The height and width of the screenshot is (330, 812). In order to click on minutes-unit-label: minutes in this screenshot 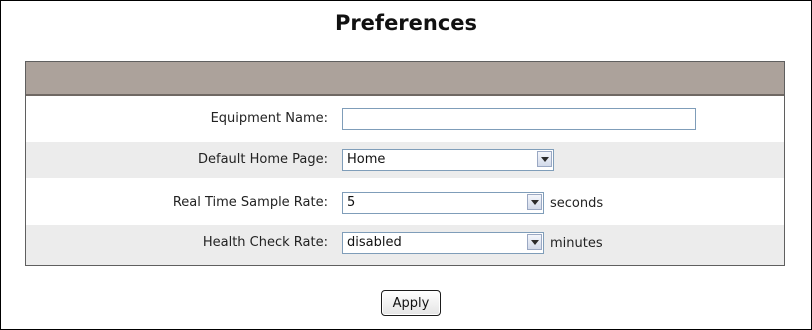, I will do `click(576, 243)`.